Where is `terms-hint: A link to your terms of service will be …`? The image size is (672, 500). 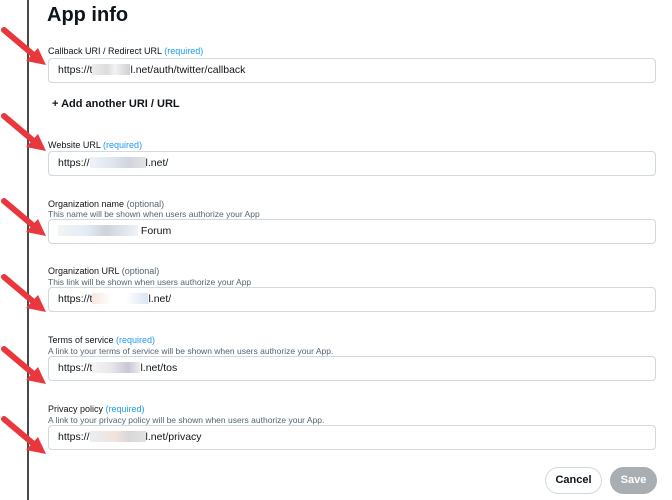
terms-hint: A link to your terms of service will be … is located at coordinates (191, 351).